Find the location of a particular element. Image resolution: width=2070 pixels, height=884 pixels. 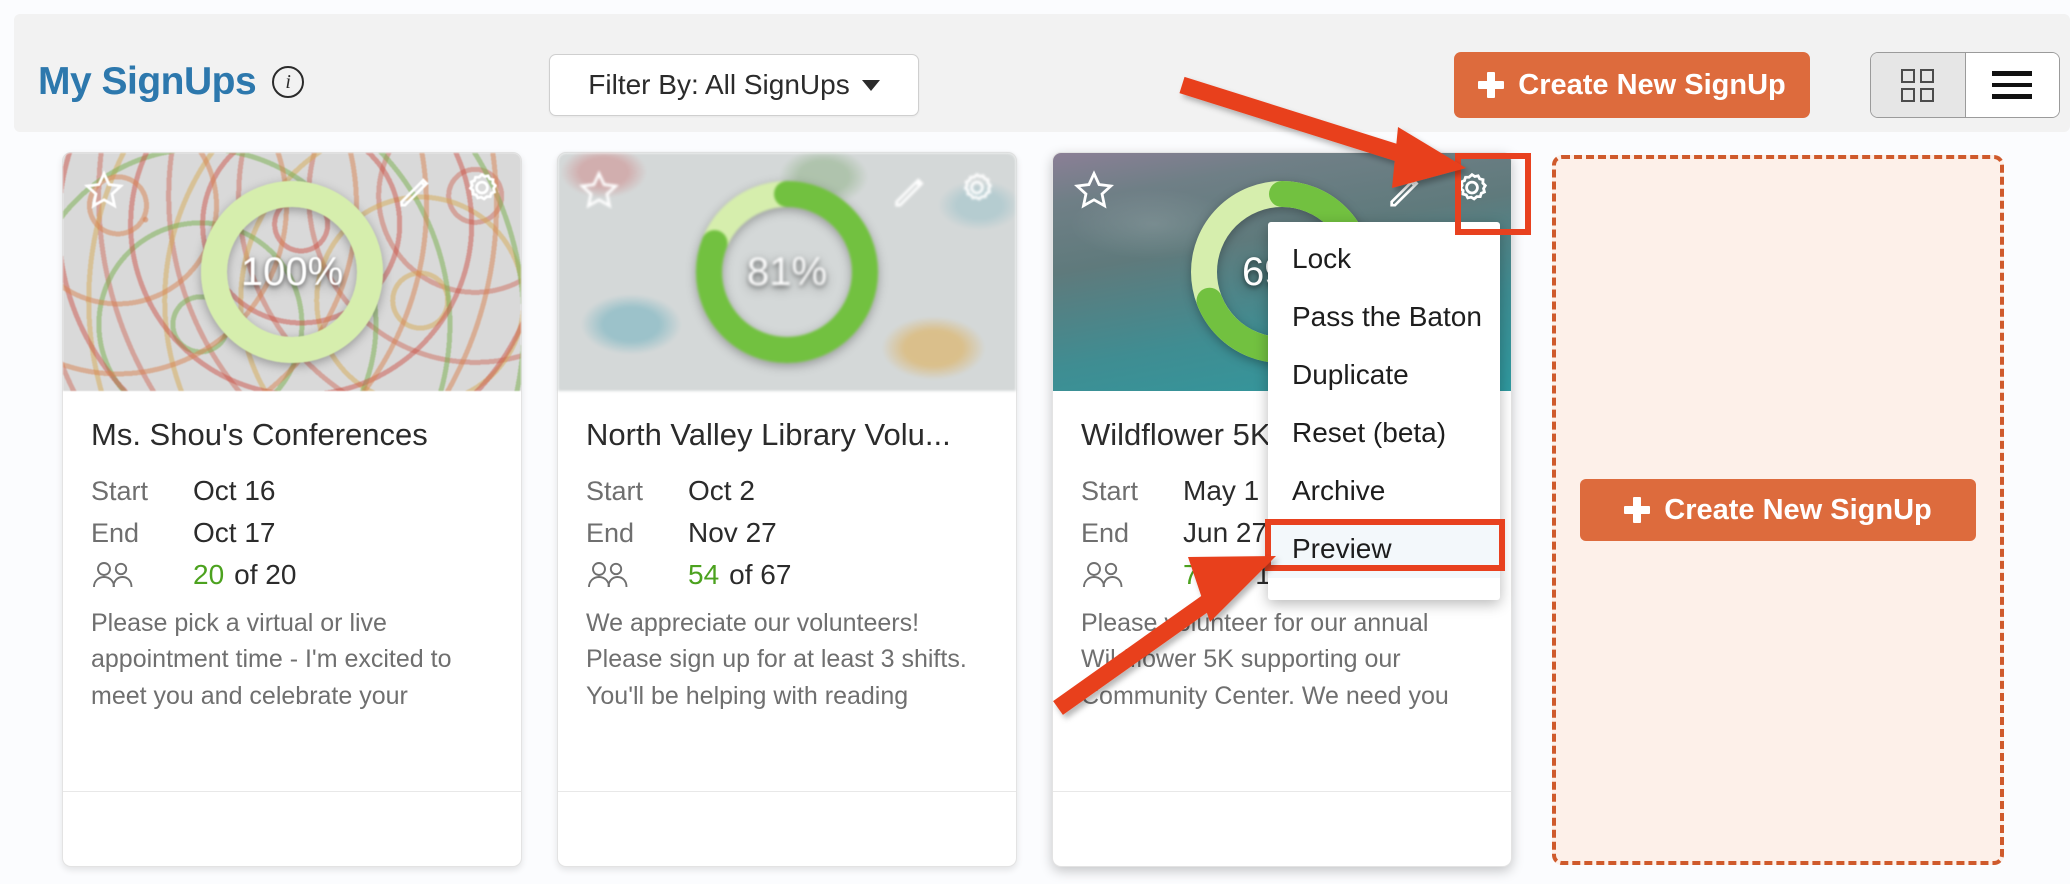

grid-view-icon is located at coordinates (1918, 85).